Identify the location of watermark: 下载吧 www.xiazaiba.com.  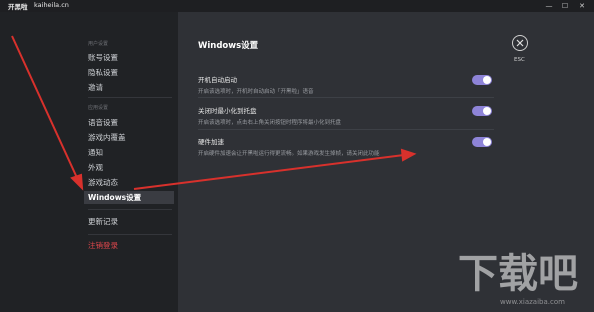
(524, 281).